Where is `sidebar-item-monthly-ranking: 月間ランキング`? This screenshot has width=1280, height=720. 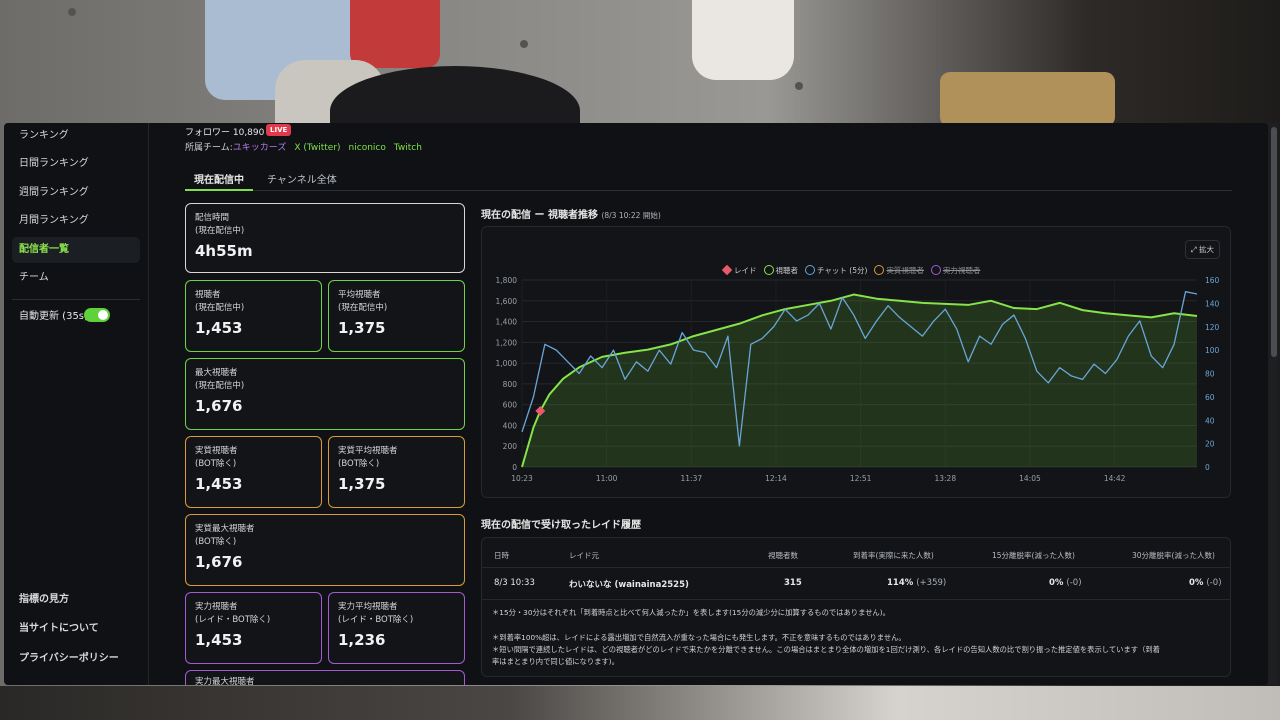
sidebar-item-monthly-ranking: 月間ランキング is located at coordinates (76, 221).